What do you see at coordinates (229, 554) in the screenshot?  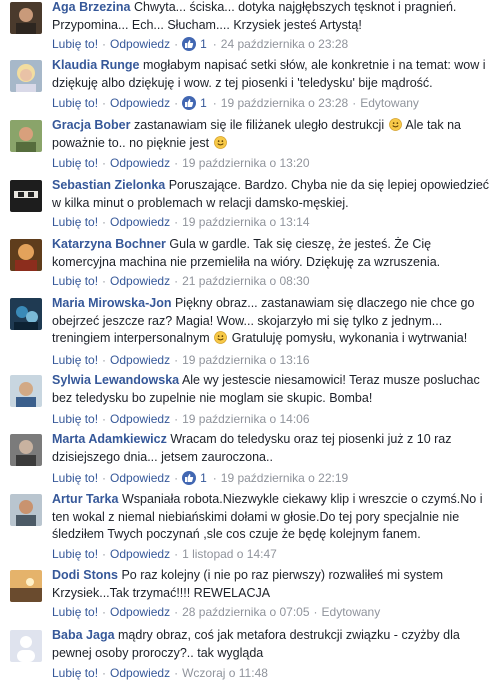 I see `comment-timestamp: 1 listopad o 14:47` at bounding box center [229, 554].